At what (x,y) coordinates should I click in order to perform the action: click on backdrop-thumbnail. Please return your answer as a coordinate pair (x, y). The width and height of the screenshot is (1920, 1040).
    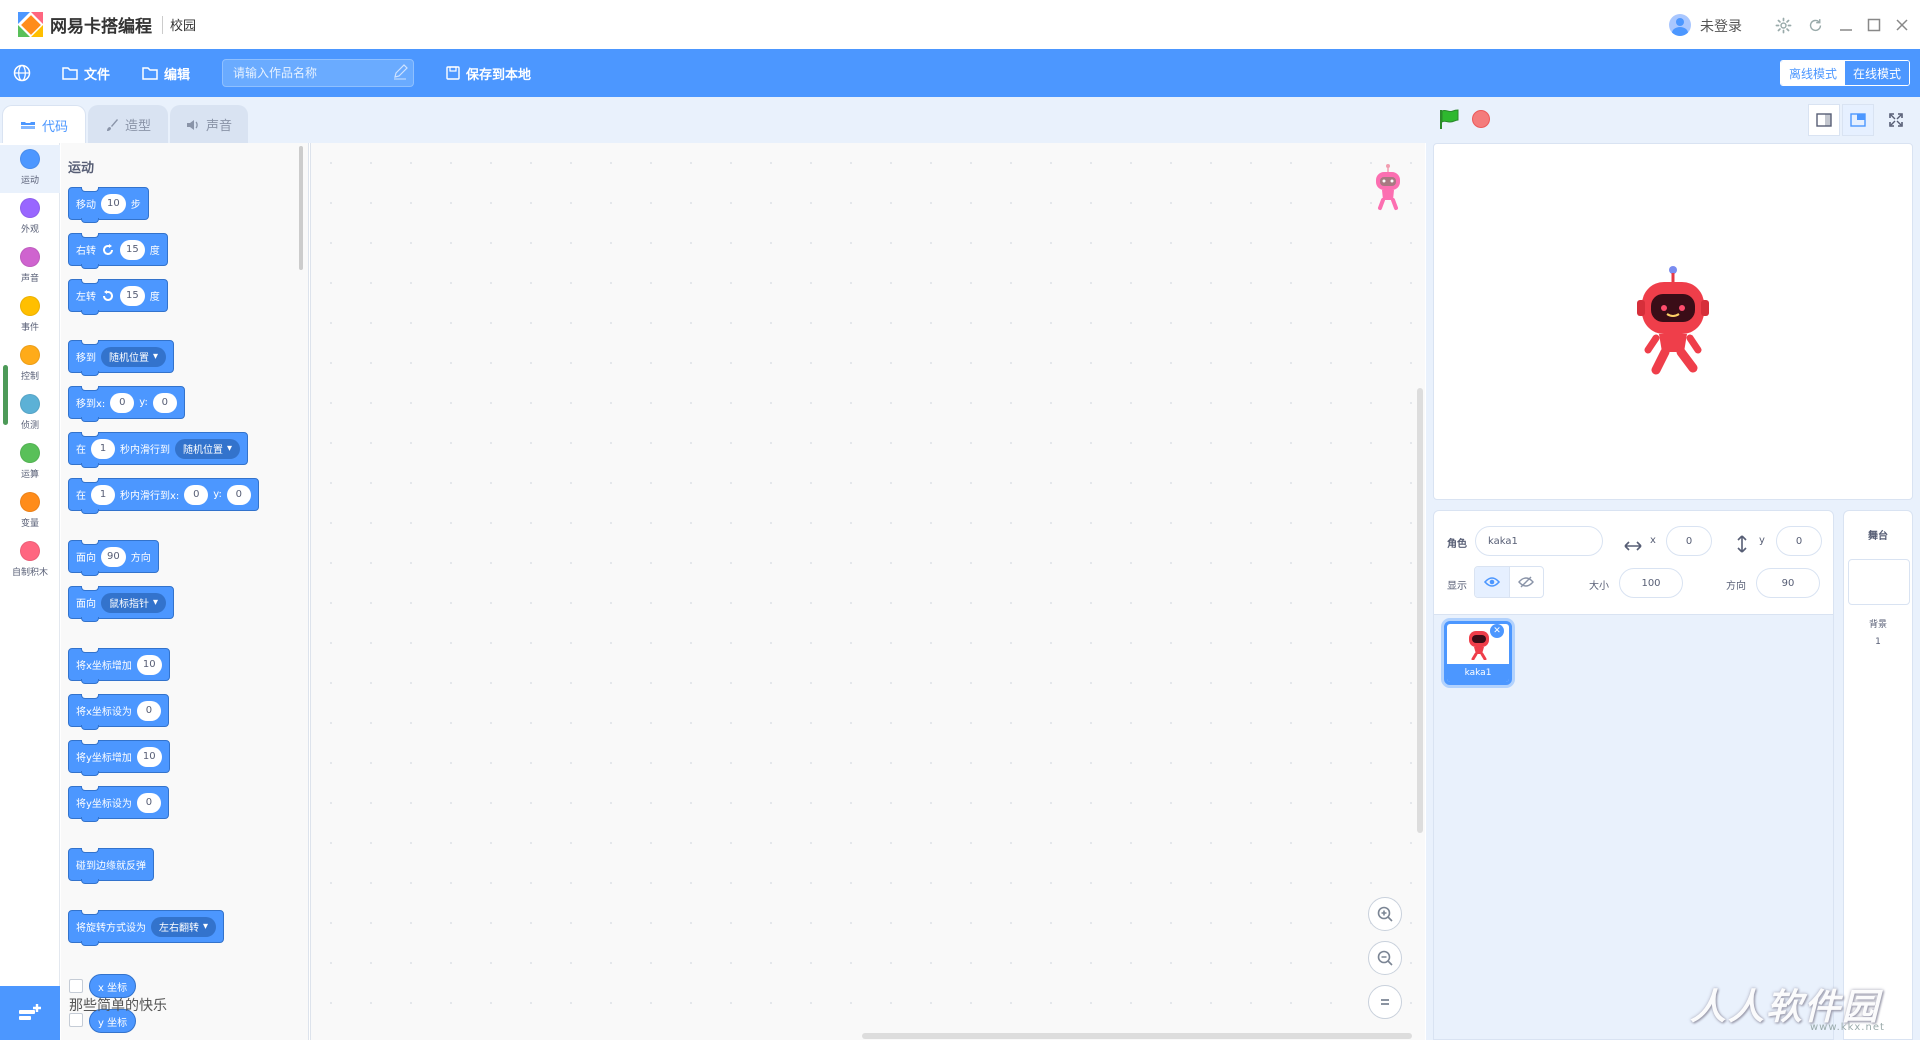
    Looking at the image, I should click on (1879, 582).